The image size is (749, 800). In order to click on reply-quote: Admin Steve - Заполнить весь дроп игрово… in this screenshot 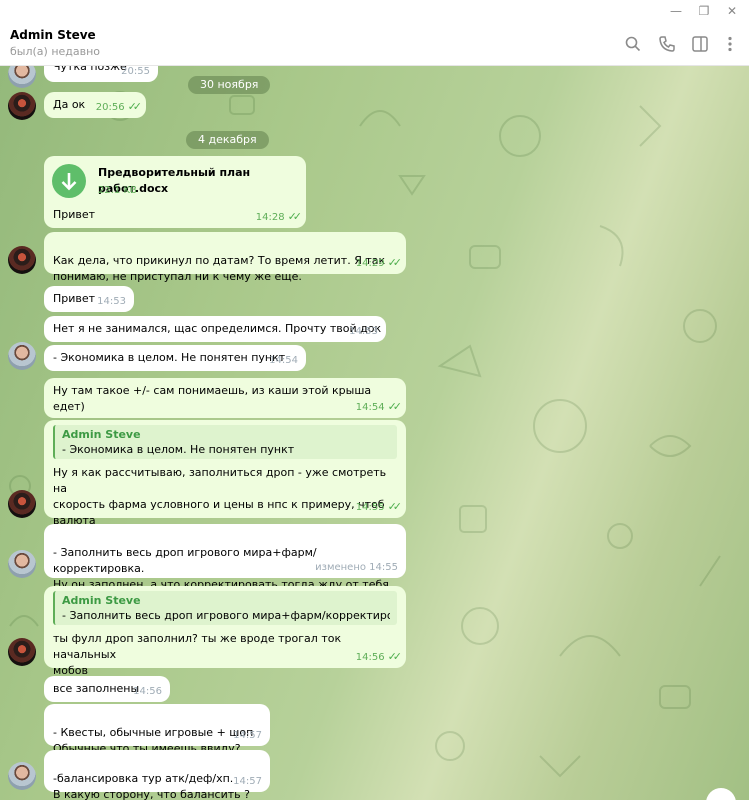, I will do `click(225, 608)`.